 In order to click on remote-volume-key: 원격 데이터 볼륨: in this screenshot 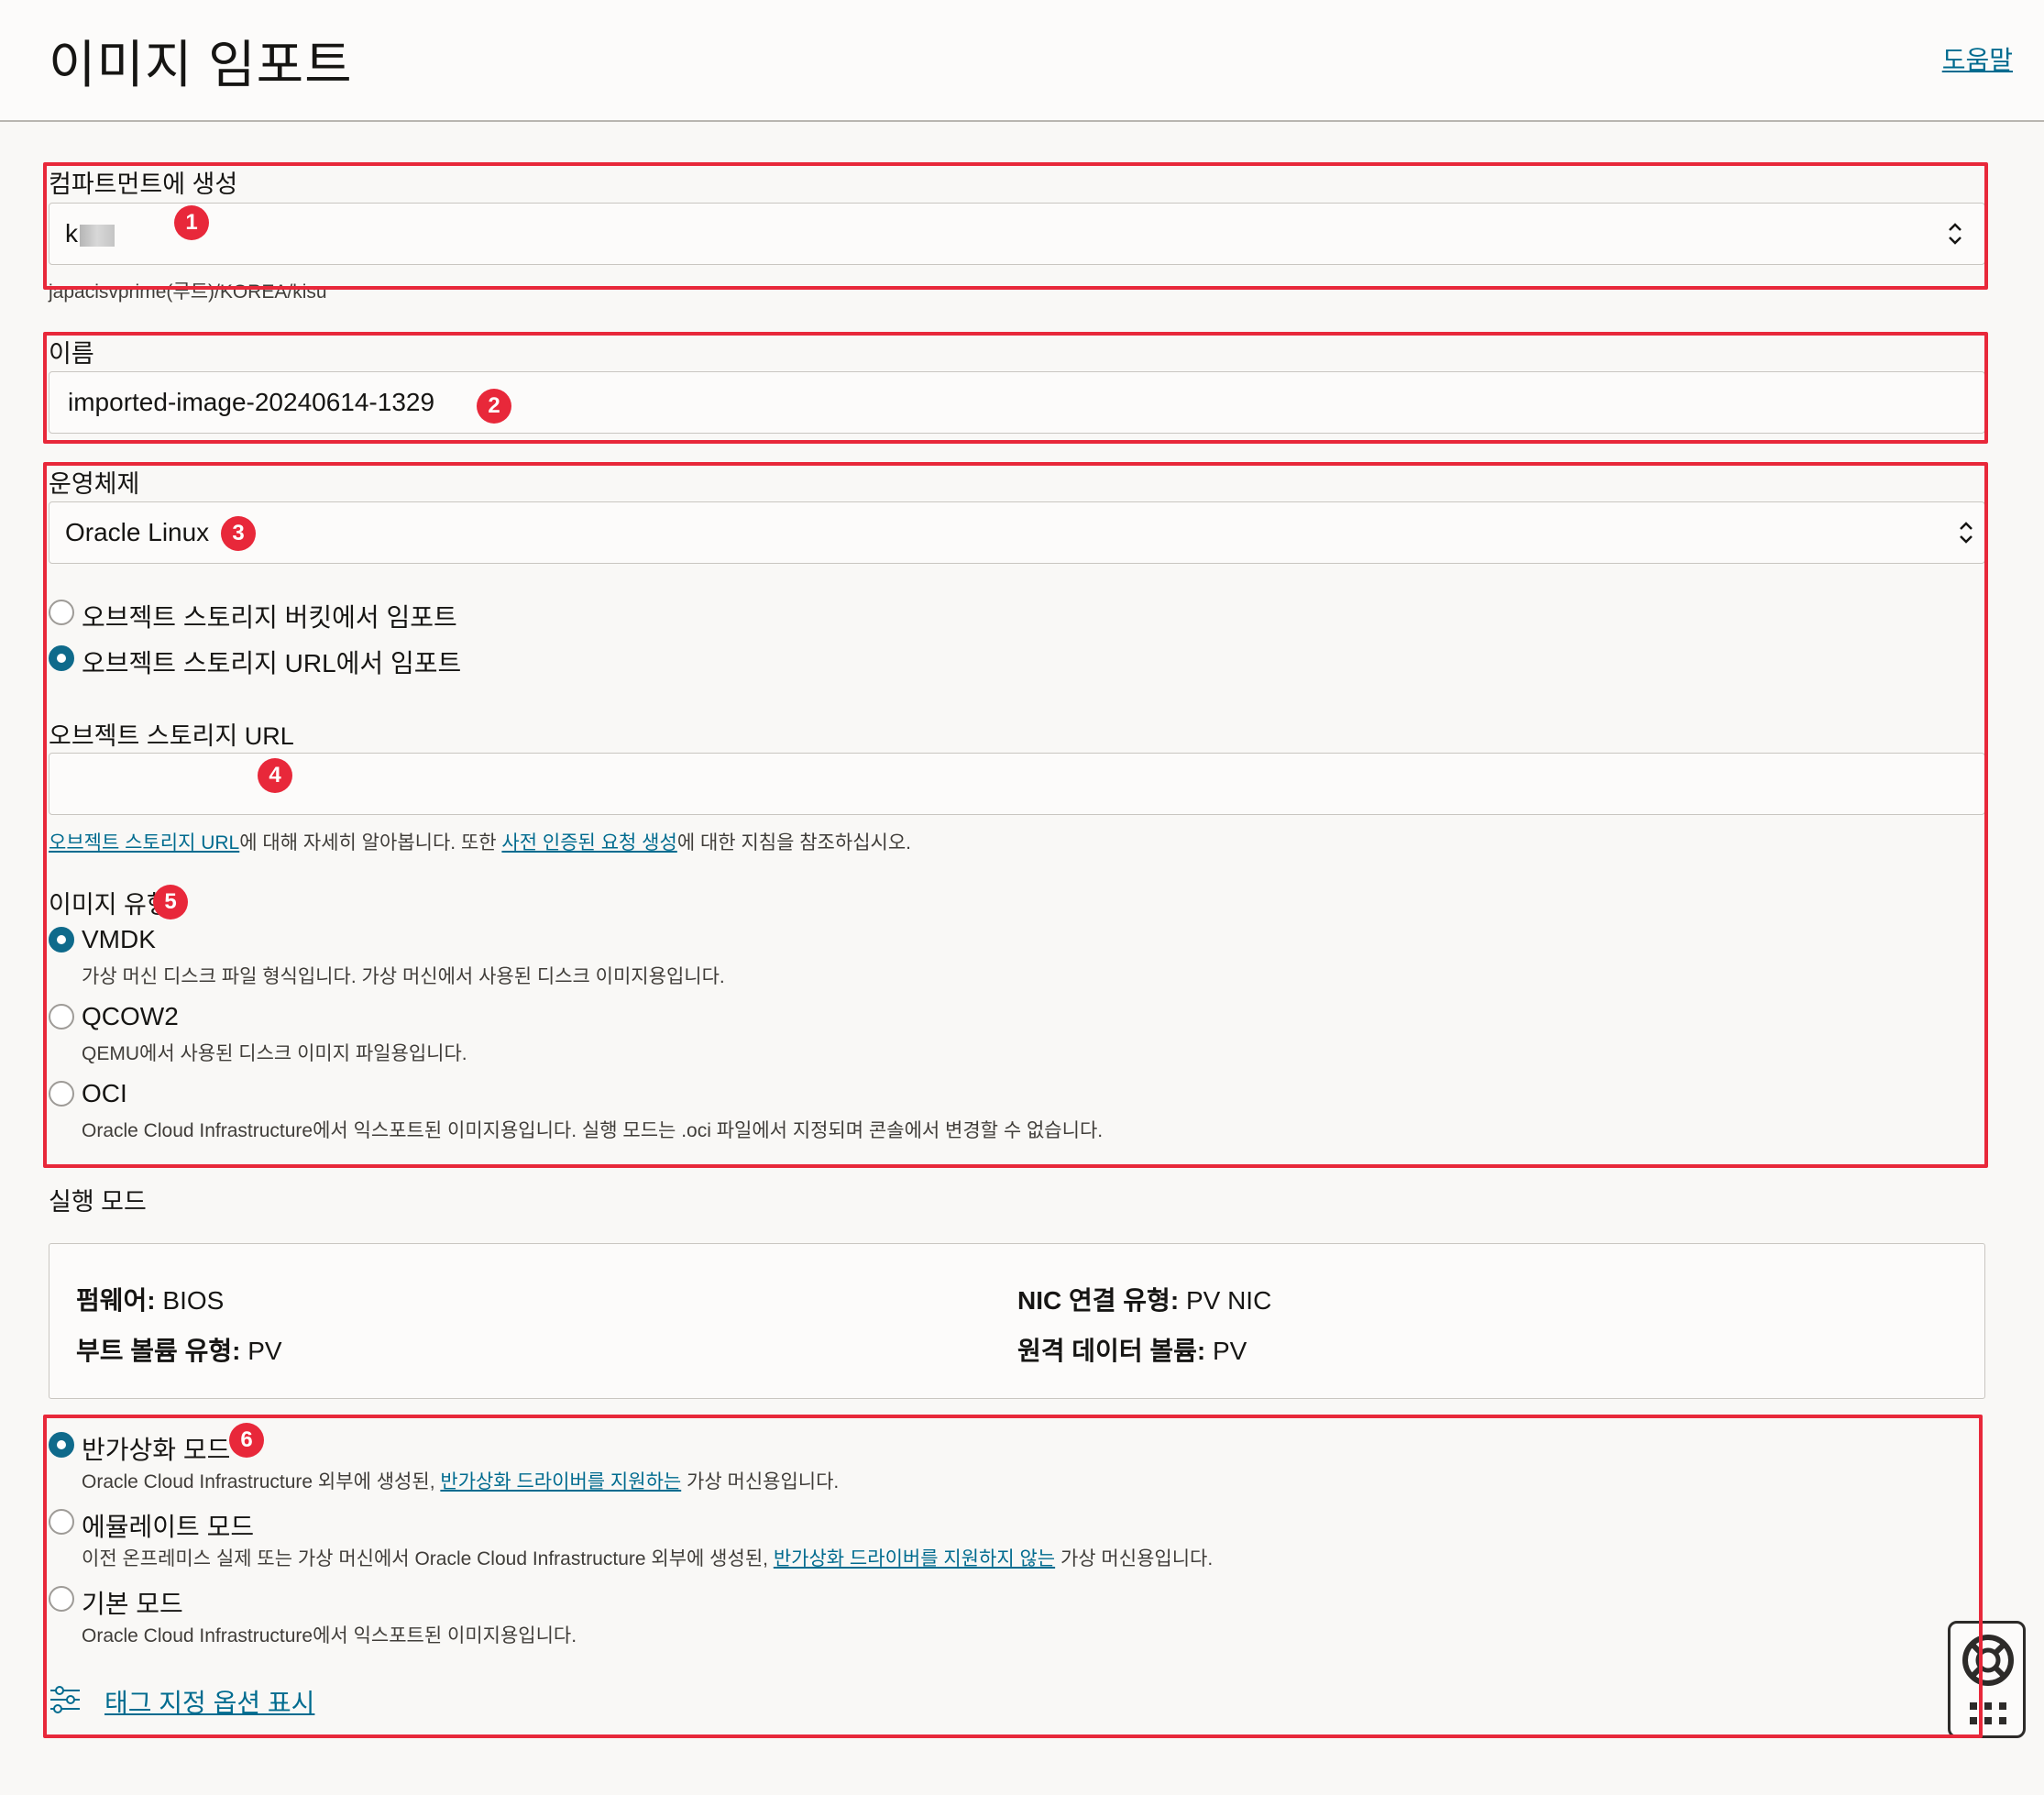, I will do `click(1112, 1351)`.